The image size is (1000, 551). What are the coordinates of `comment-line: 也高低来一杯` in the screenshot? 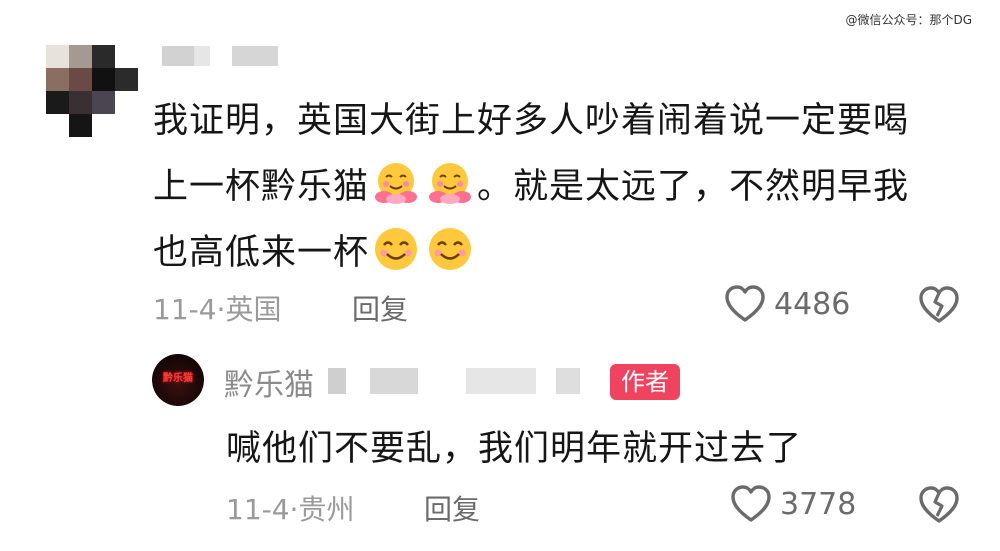 It's located at (555, 253).